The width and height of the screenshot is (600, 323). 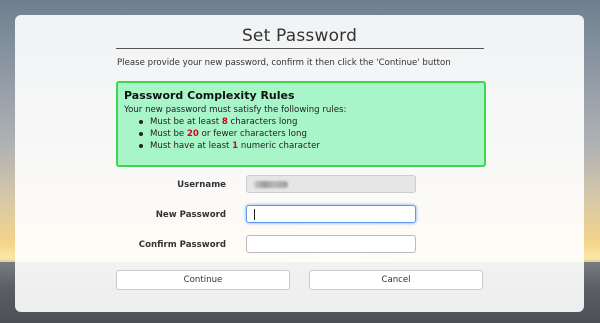 I want to click on rules-title: Password Complexity Rules, so click(x=209, y=95).